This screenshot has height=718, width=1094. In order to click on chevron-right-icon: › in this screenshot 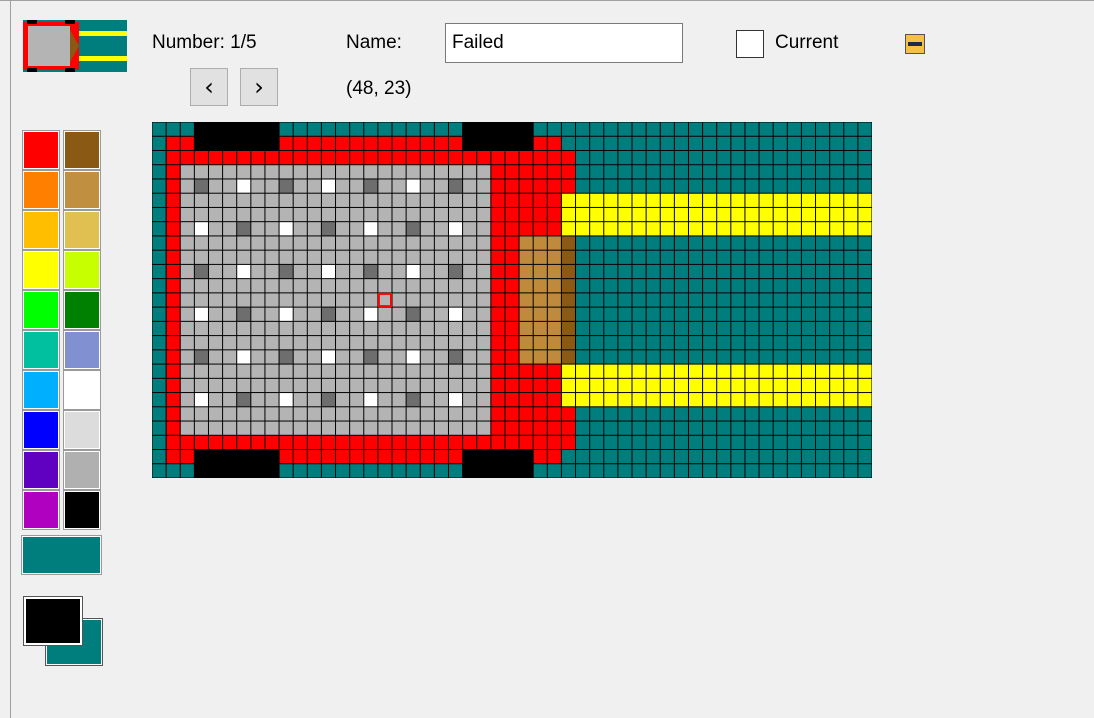, I will do `click(259, 87)`.